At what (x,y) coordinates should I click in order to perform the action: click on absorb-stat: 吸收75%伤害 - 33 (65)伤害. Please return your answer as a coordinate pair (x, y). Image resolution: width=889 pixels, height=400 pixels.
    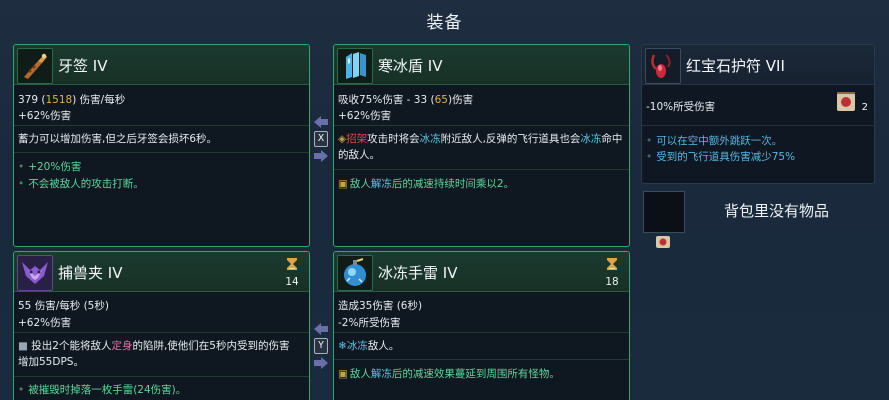
    Looking at the image, I should click on (406, 100).